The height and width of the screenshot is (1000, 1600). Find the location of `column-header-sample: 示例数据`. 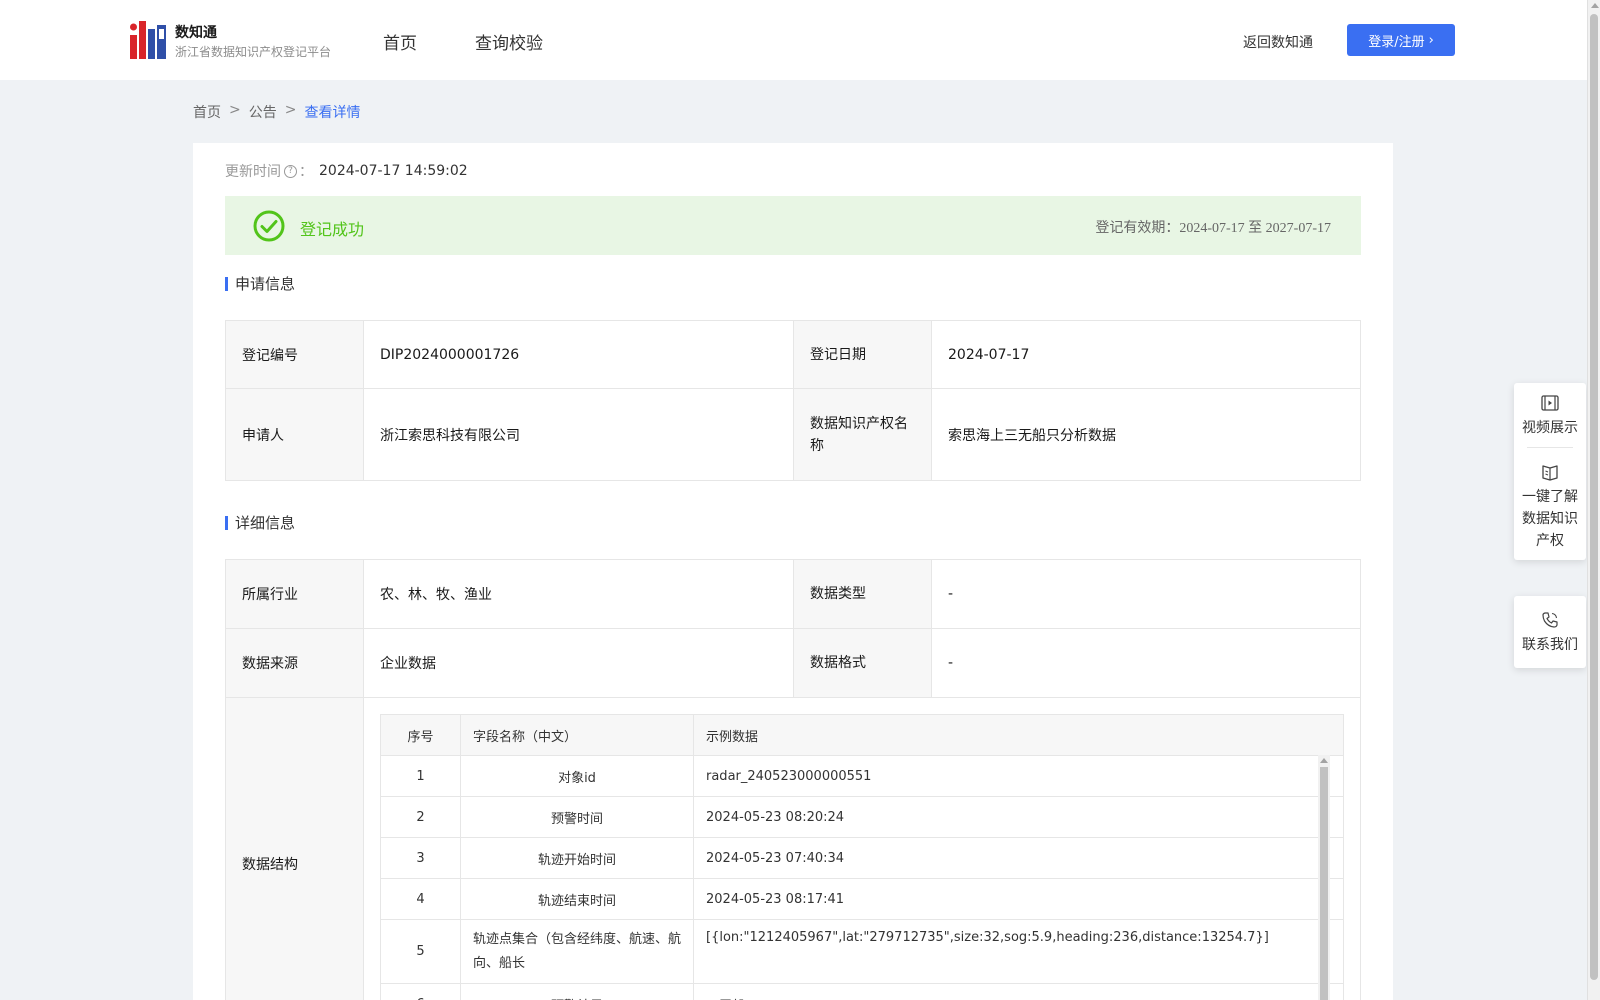

column-header-sample: 示例数据 is located at coordinates (1018, 735).